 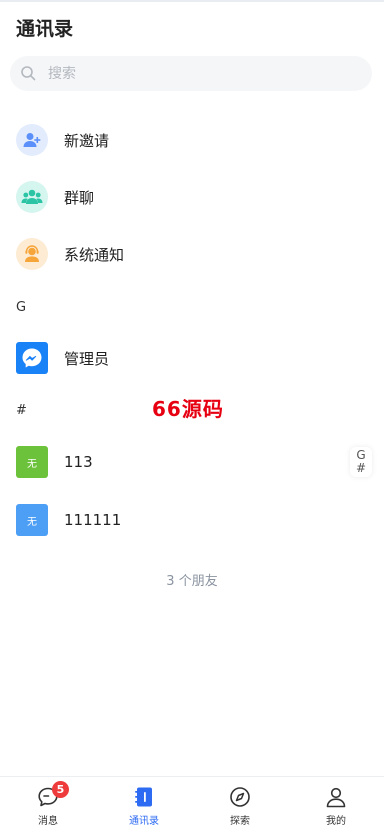 What do you see at coordinates (21, 307) in the screenshot?
I see `section-header-g: G` at bounding box center [21, 307].